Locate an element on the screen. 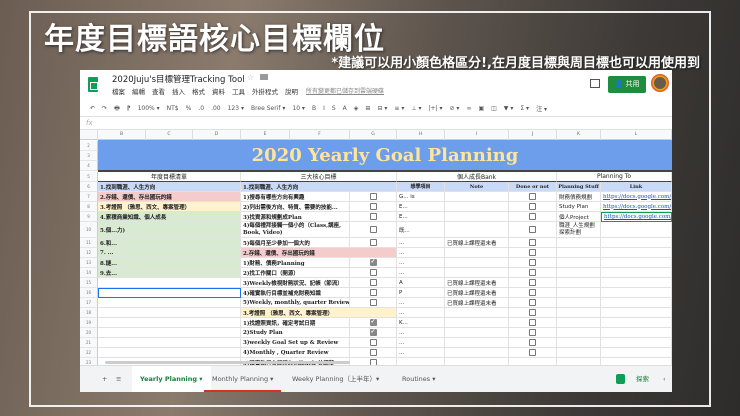 The image size is (740, 416). core-goal-cell: 3)Weekly檢視財務狀況、記帳（節流） is located at coordinates (295, 283).